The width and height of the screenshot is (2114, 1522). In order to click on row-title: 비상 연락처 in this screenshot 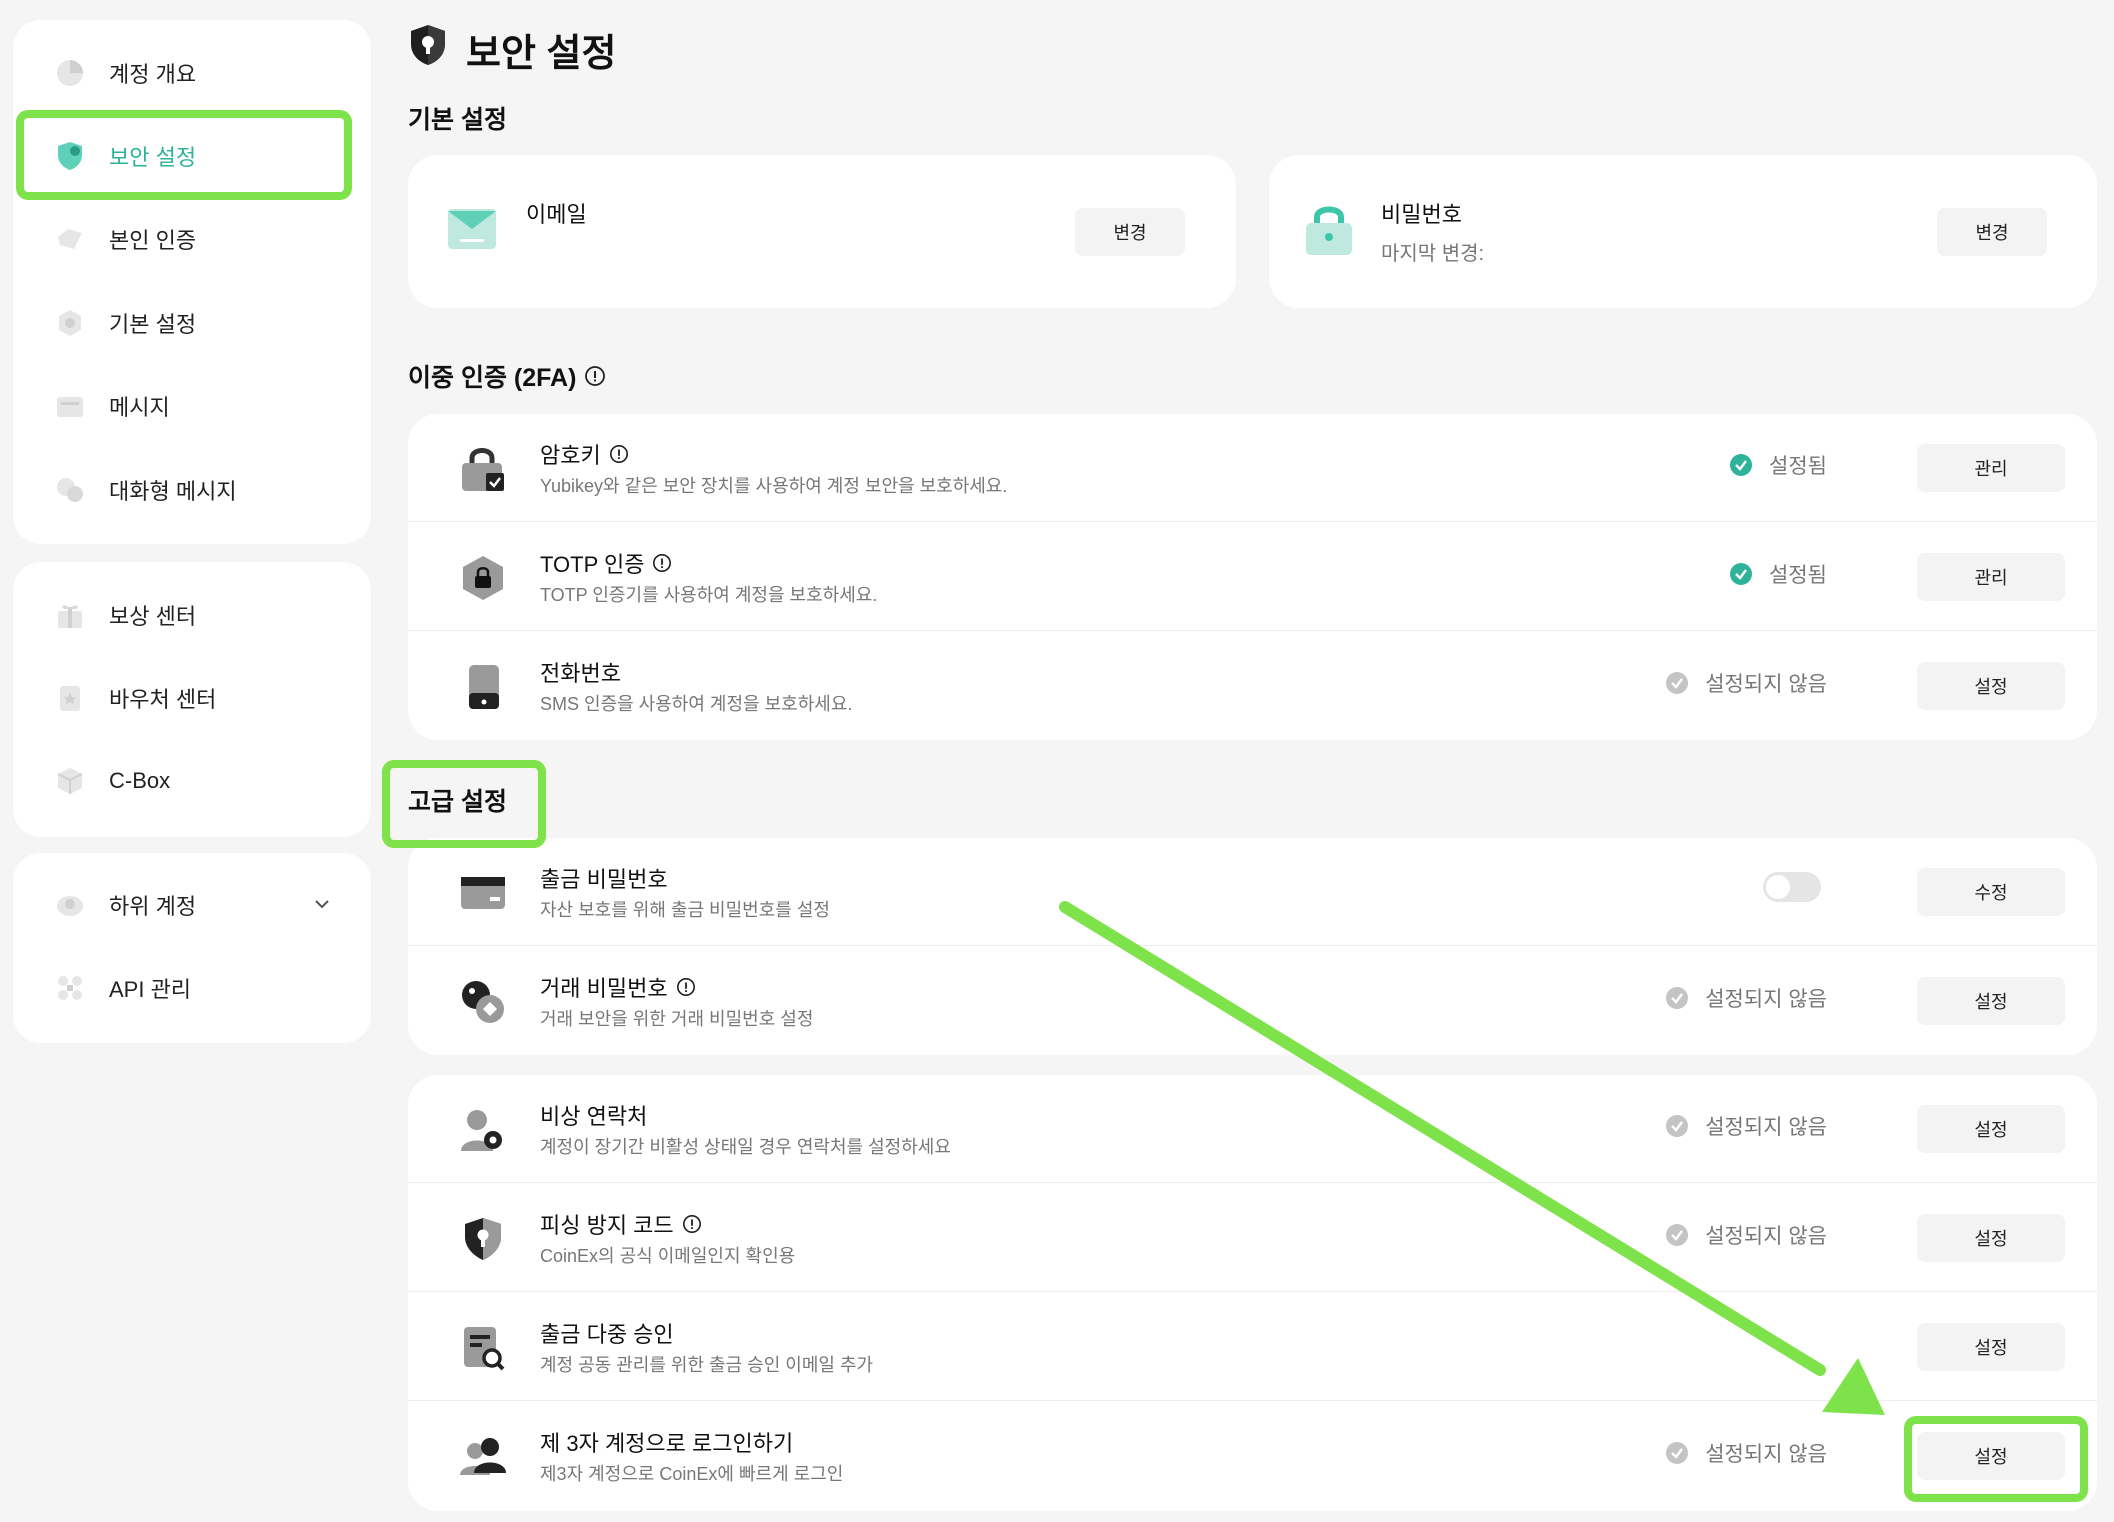, I will do `click(593, 1115)`.